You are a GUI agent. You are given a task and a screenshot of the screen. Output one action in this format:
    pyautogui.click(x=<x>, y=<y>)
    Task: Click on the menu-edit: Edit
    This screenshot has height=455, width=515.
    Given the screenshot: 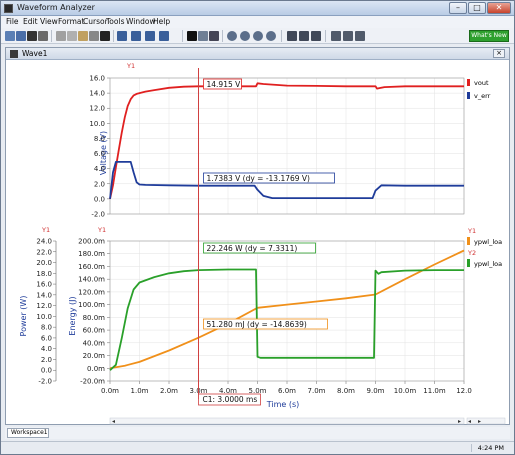 What is the action you would take?
    pyautogui.click(x=30, y=21)
    